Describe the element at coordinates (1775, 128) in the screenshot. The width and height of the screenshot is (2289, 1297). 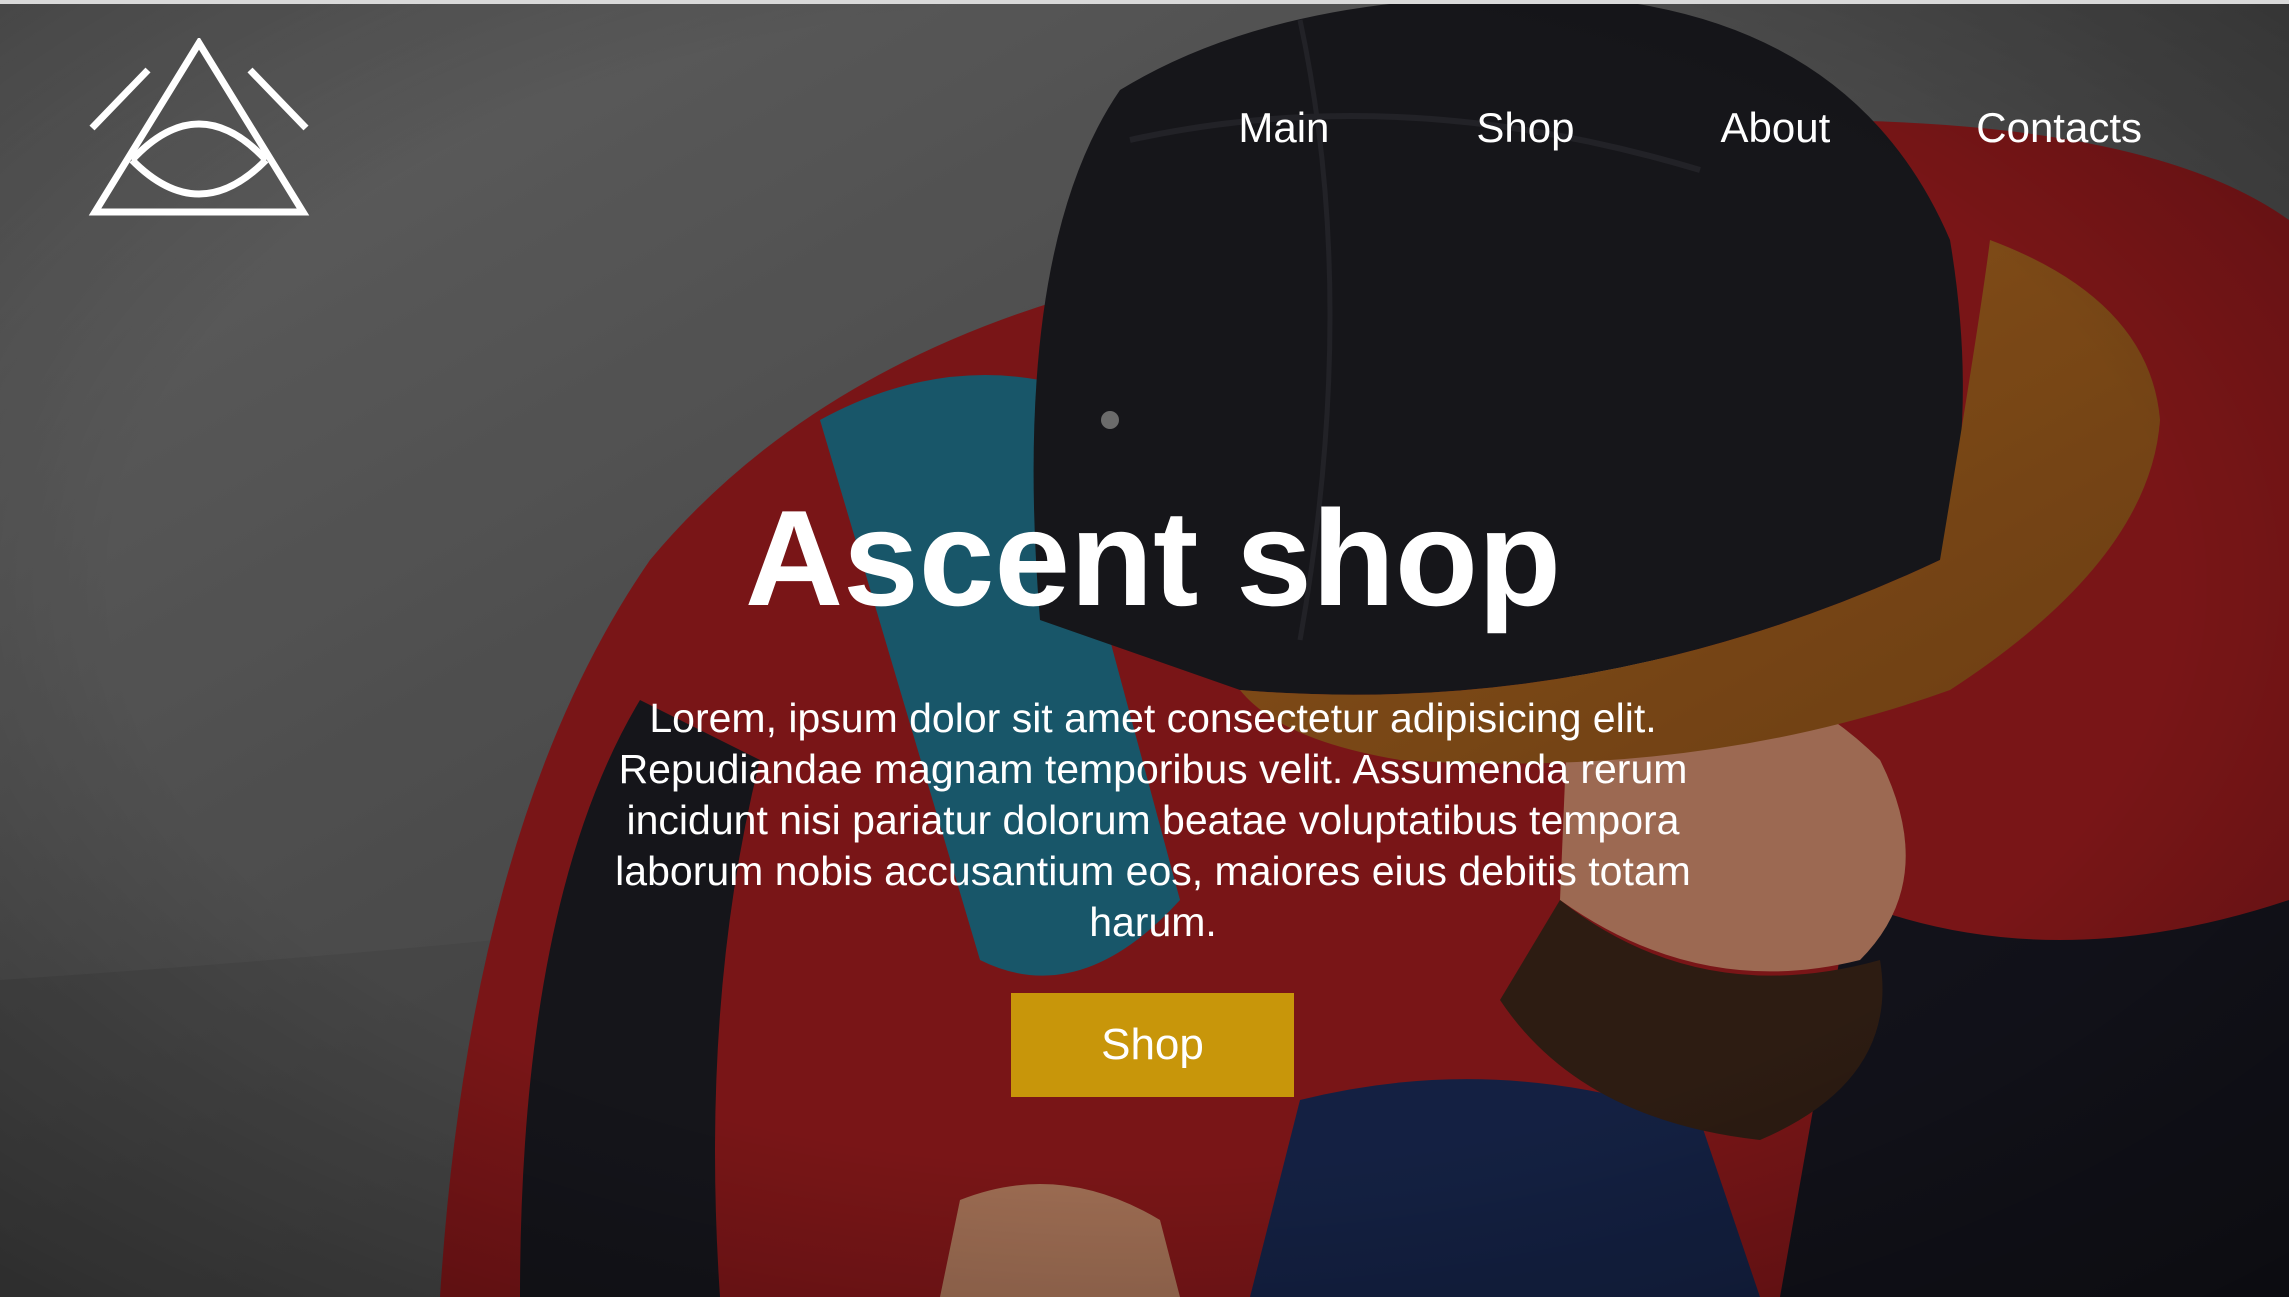
I see `nav-item-about: About` at that location.